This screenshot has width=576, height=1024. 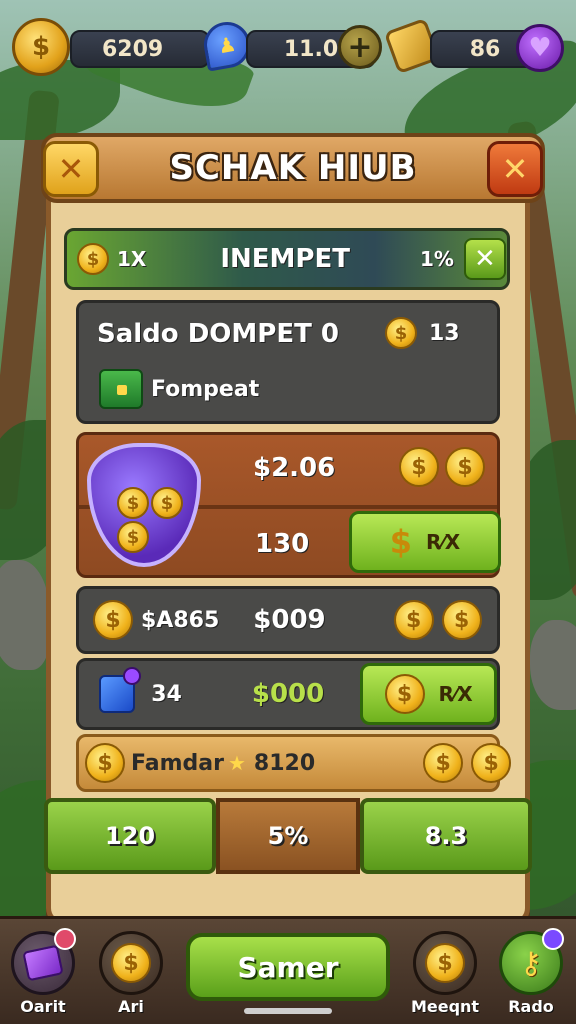 What do you see at coordinates (444, 333) in the screenshot?
I see `saldo-coin-value: 13` at bounding box center [444, 333].